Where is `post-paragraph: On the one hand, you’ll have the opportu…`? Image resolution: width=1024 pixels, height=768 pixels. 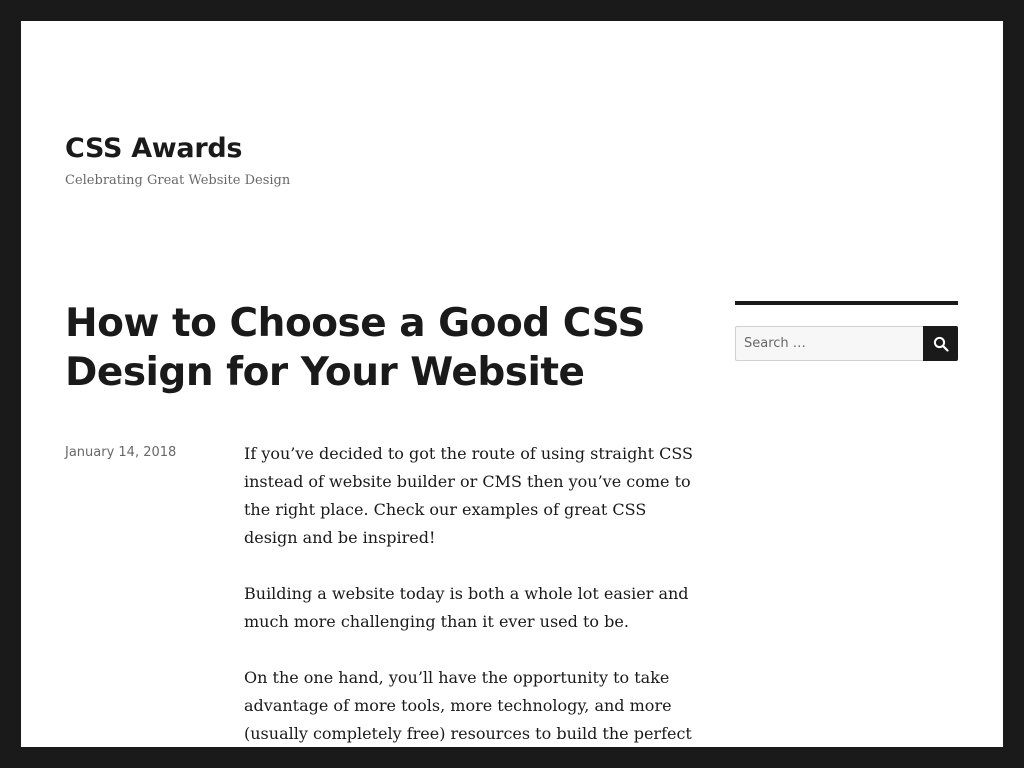 post-paragraph: On the one hand, you’ll have the opportu… is located at coordinates (468, 705).